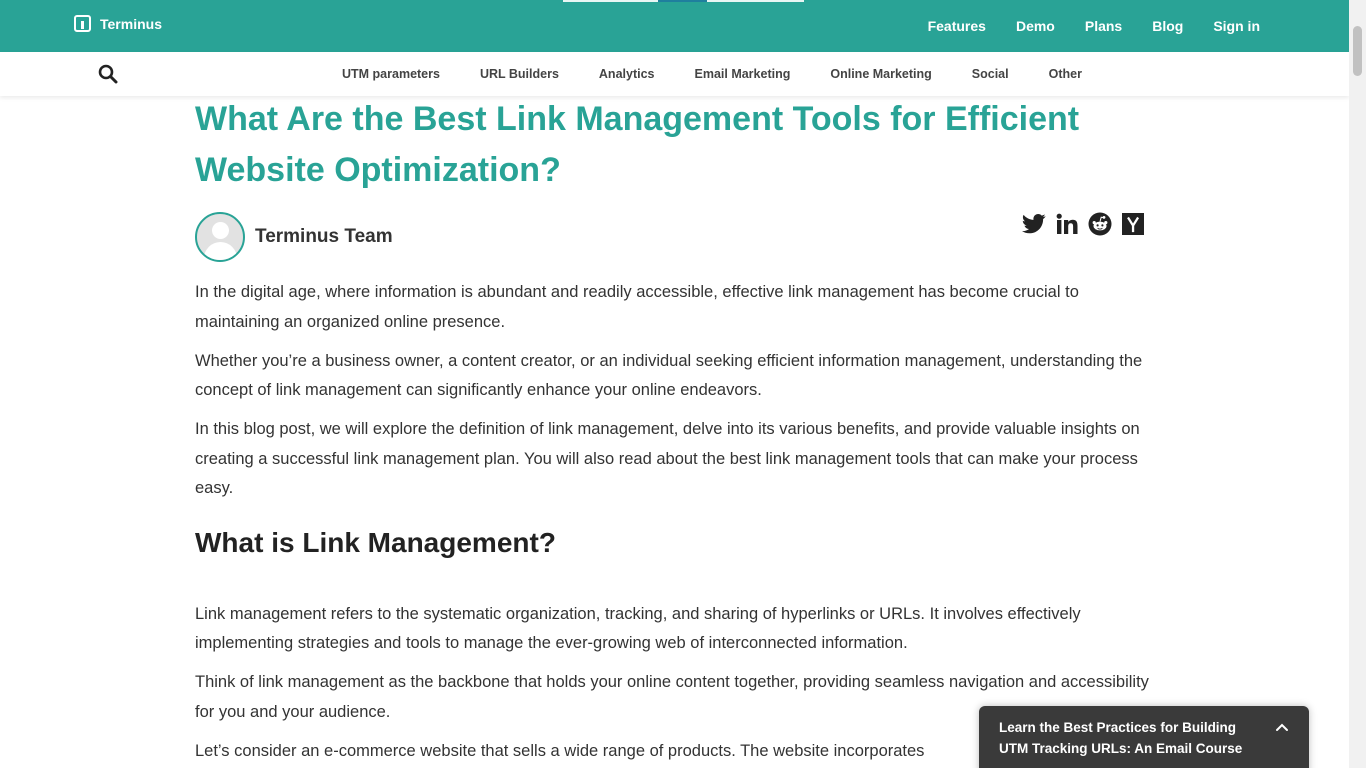 This screenshot has height=768, width=1366. What do you see at coordinates (990, 74) in the screenshot?
I see `category-social: Social` at bounding box center [990, 74].